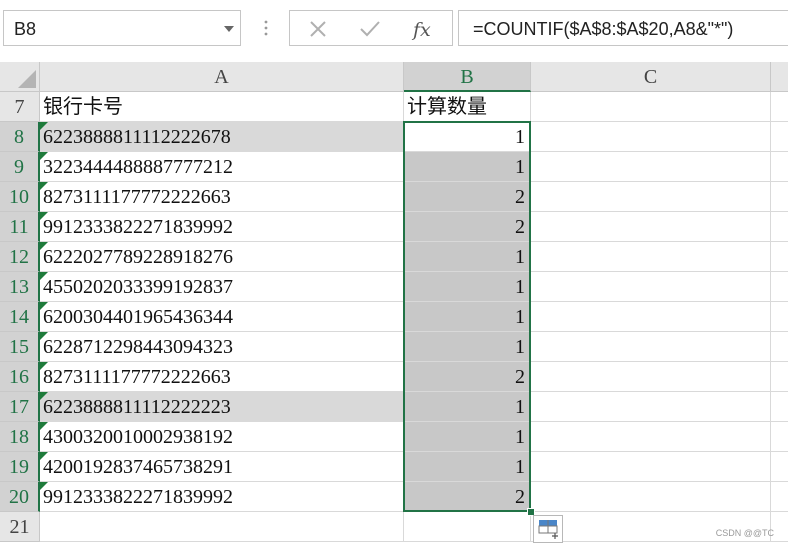 This screenshot has height=547, width=788. What do you see at coordinates (25, 29) in the screenshot?
I see `name-box-value: B8` at bounding box center [25, 29].